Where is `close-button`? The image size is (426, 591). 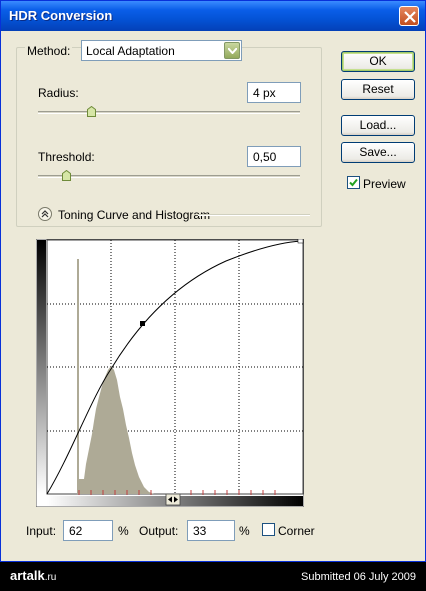
close-button is located at coordinates (409, 16).